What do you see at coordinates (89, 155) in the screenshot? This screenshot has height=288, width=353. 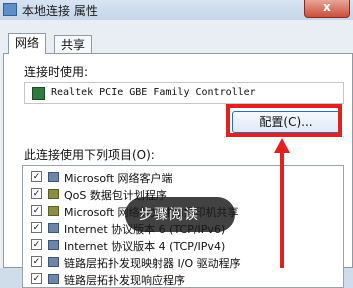 I see `items-label: 此连接使用下列项目(O):` at bounding box center [89, 155].